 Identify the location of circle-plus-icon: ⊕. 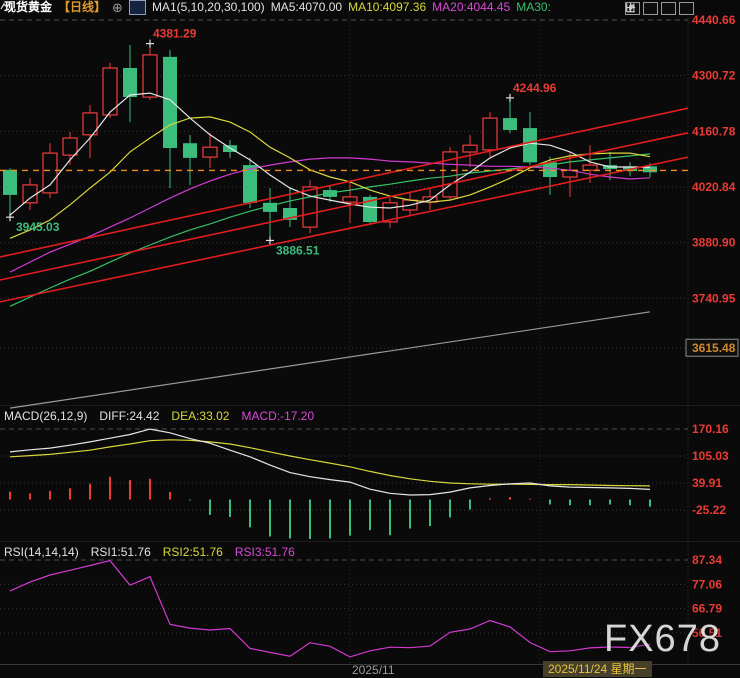
(117, 7).